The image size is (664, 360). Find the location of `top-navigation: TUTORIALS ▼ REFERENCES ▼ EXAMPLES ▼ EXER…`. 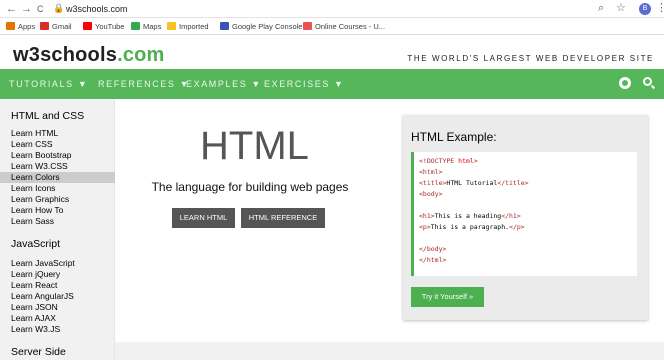

top-navigation: TUTORIALS ▼ REFERENCES ▼ EXAMPLES ▼ EXER… is located at coordinates (332, 84).